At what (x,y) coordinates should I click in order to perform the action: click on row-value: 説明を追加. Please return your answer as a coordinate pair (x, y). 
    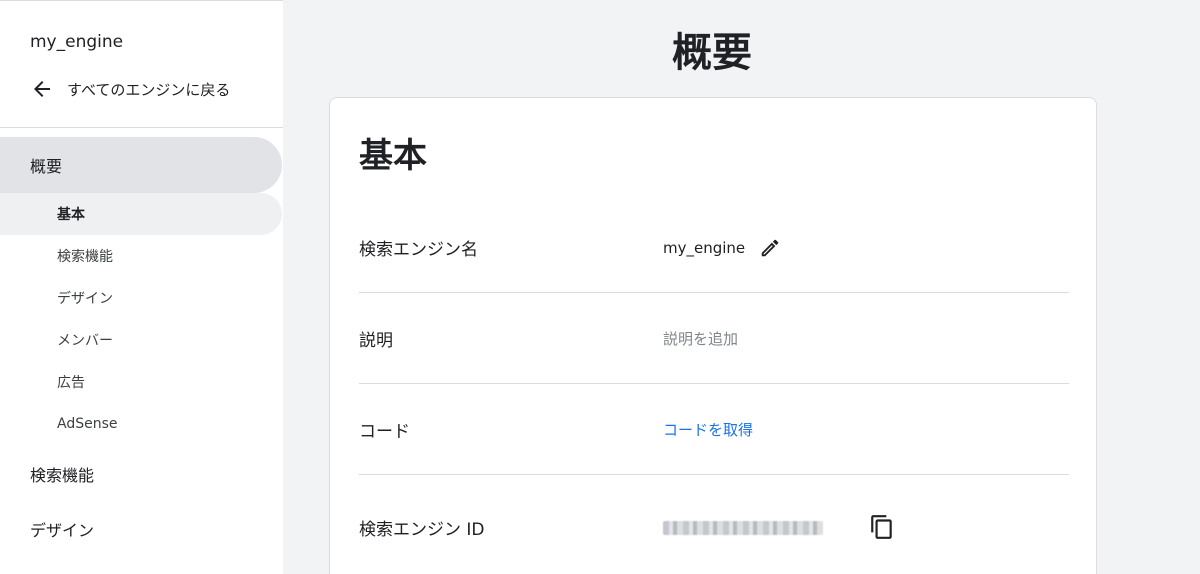
    Looking at the image, I should click on (700, 338).